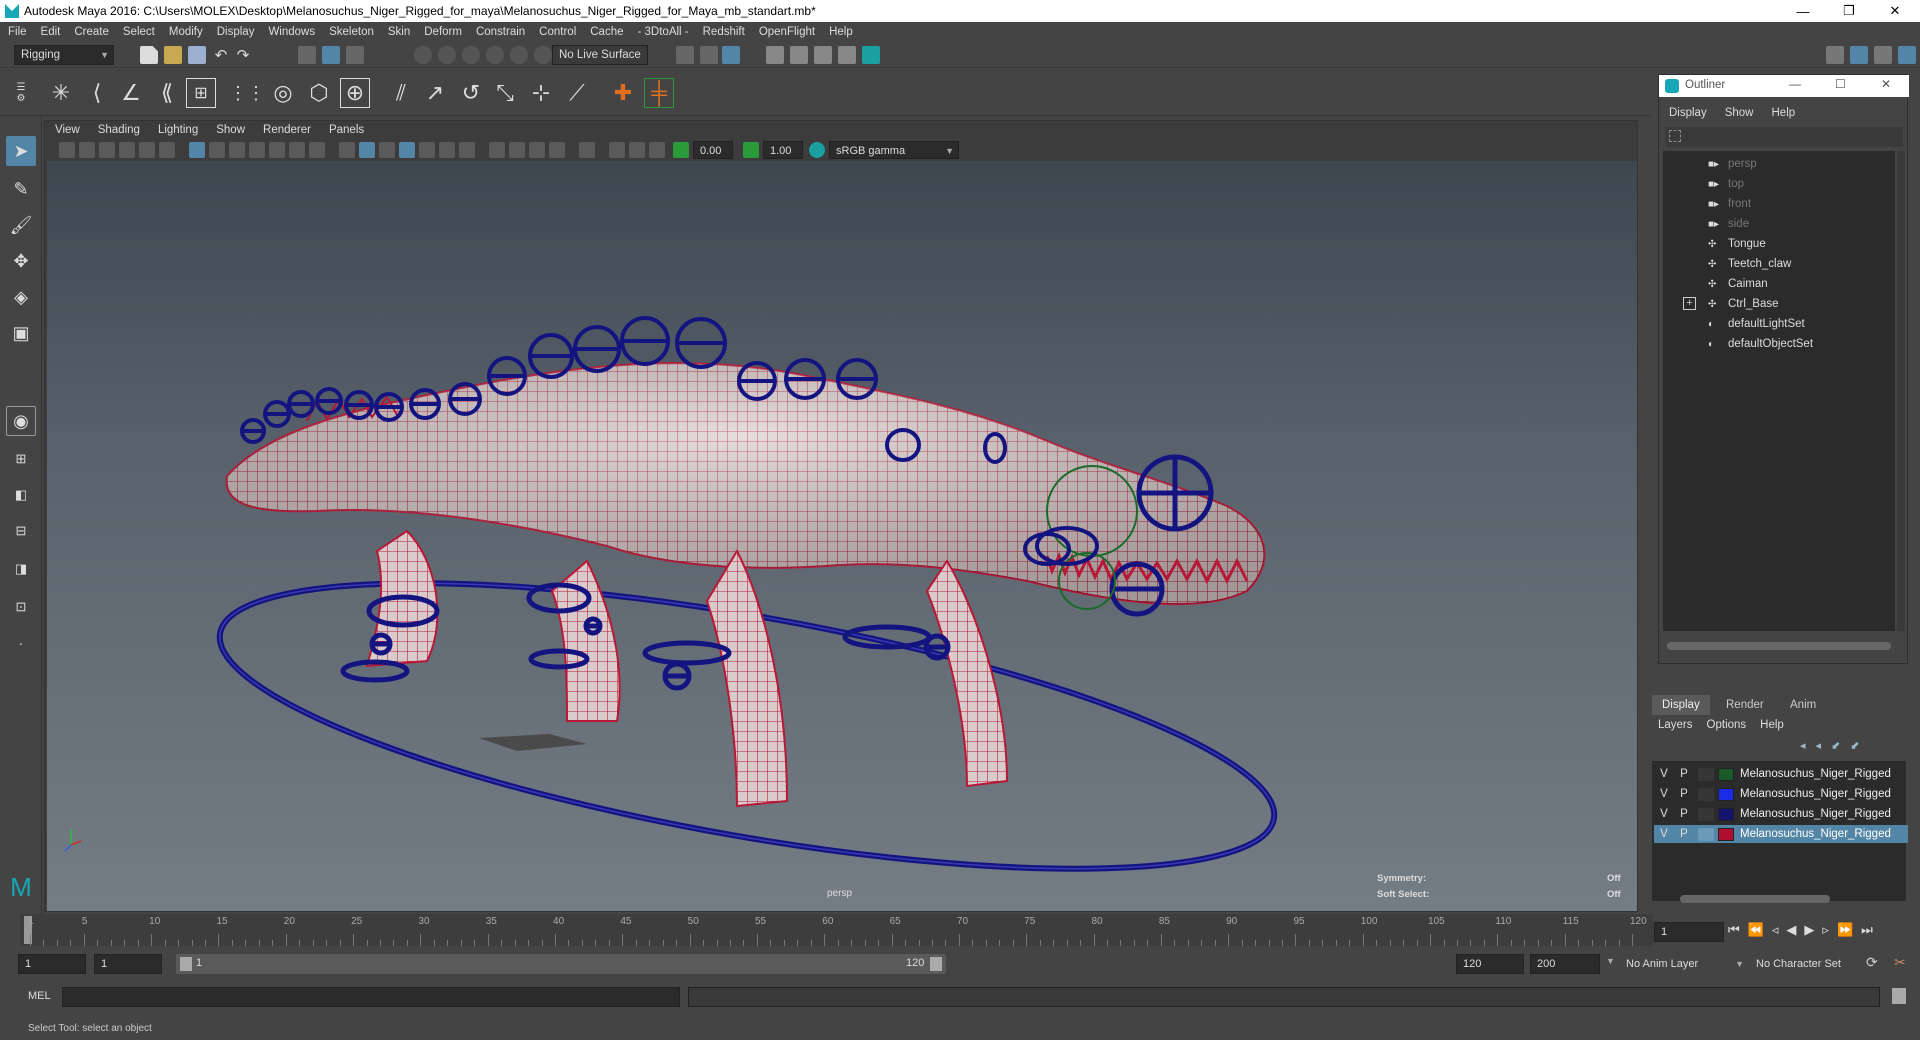  What do you see at coordinates (685, 55) in the screenshot?
I see `construction-history-icon` at bounding box center [685, 55].